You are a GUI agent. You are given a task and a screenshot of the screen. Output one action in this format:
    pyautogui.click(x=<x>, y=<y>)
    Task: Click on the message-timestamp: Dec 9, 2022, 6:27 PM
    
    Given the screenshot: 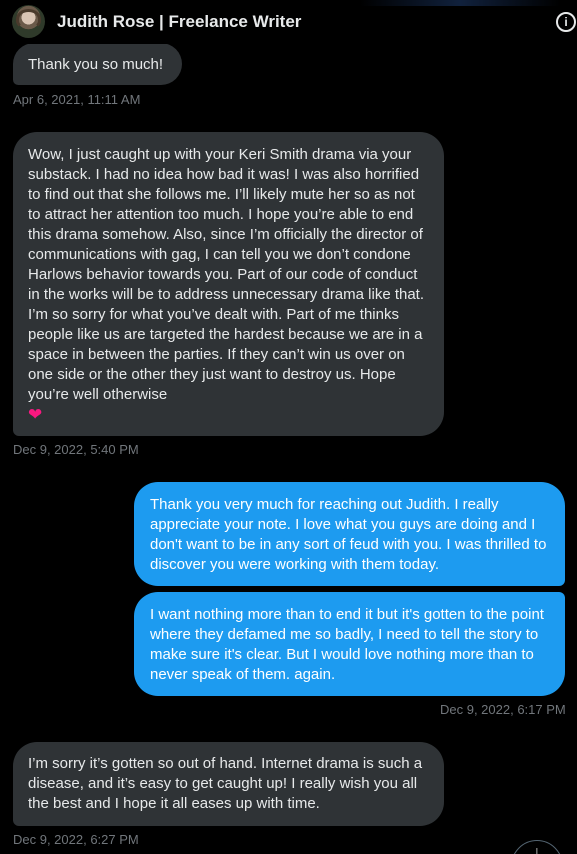 What is the action you would take?
    pyautogui.click(x=76, y=839)
    